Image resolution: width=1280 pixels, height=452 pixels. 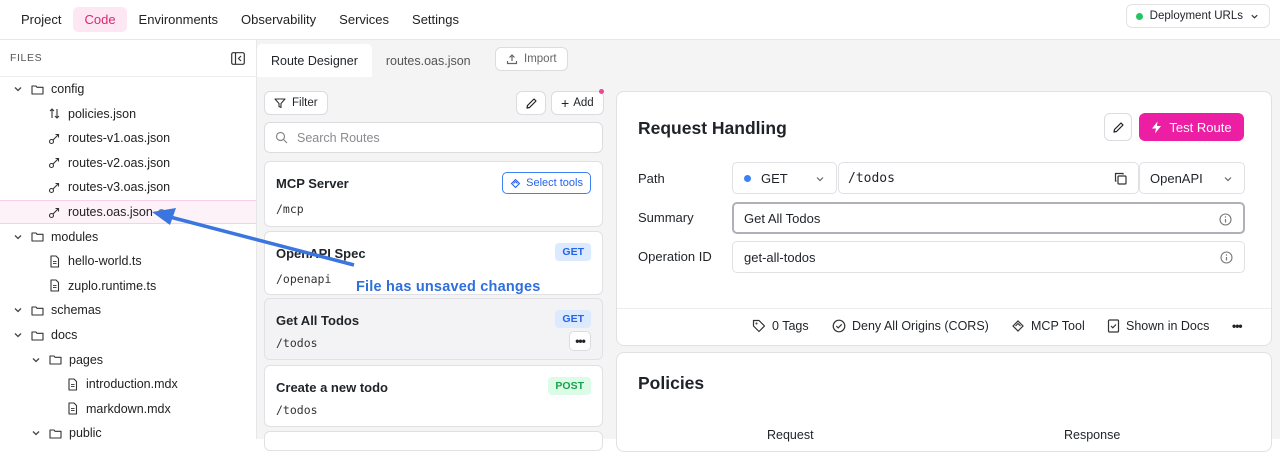 I want to click on docs-icon, so click(x=1113, y=326).